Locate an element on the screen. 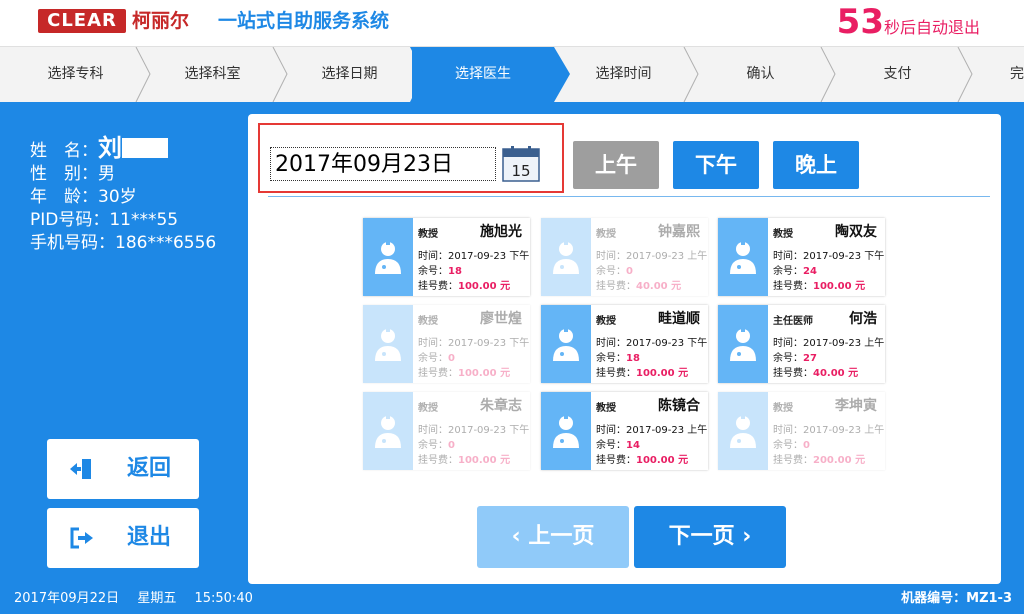 This screenshot has width=1024, height=614. pid-value: 11***55 is located at coordinates (144, 220).